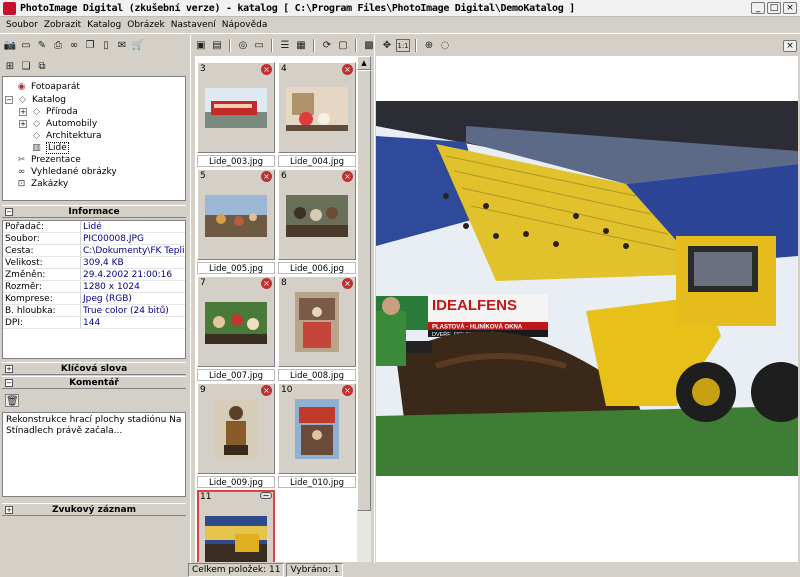  I want to click on fit-icon: ✥, so click(387, 45).